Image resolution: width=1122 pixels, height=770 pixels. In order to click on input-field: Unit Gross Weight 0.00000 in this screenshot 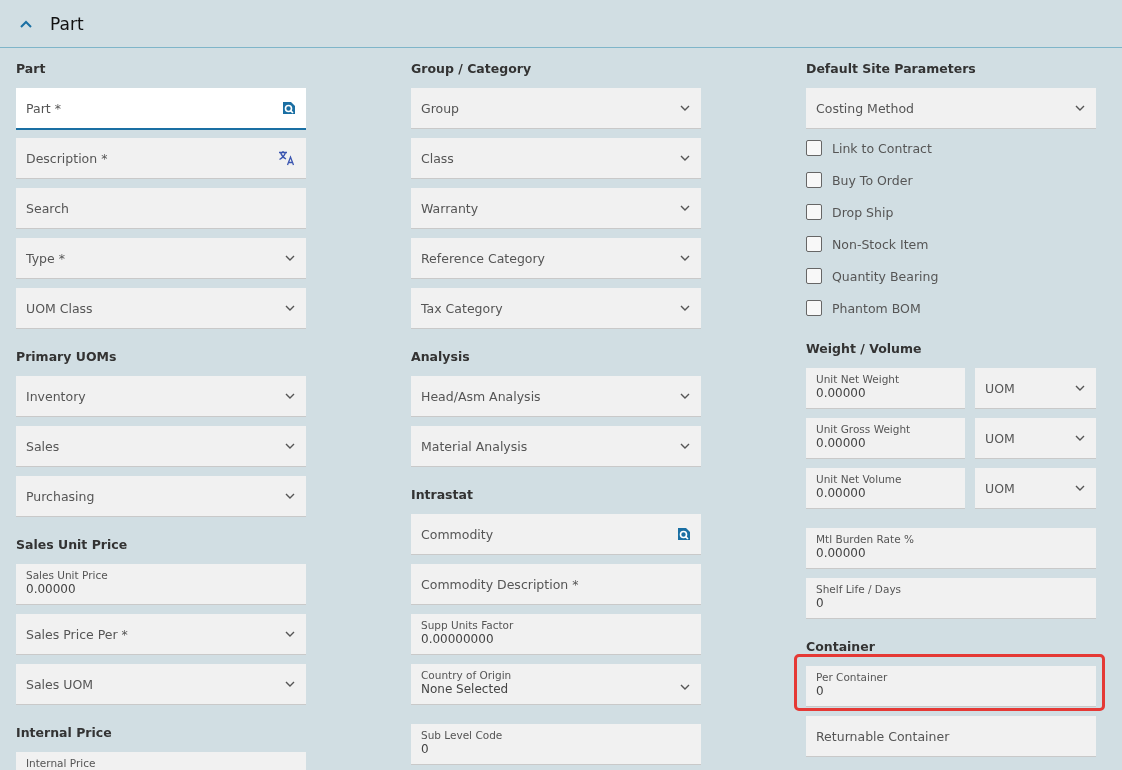, I will do `click(885, 438)`.